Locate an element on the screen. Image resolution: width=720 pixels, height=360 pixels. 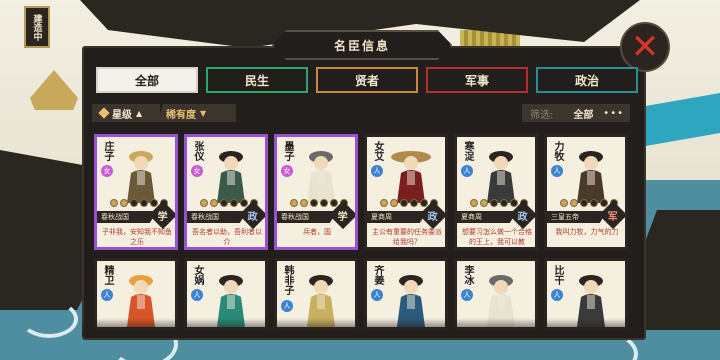
tab-politics: 政治 is located at coordinates (587, 80).